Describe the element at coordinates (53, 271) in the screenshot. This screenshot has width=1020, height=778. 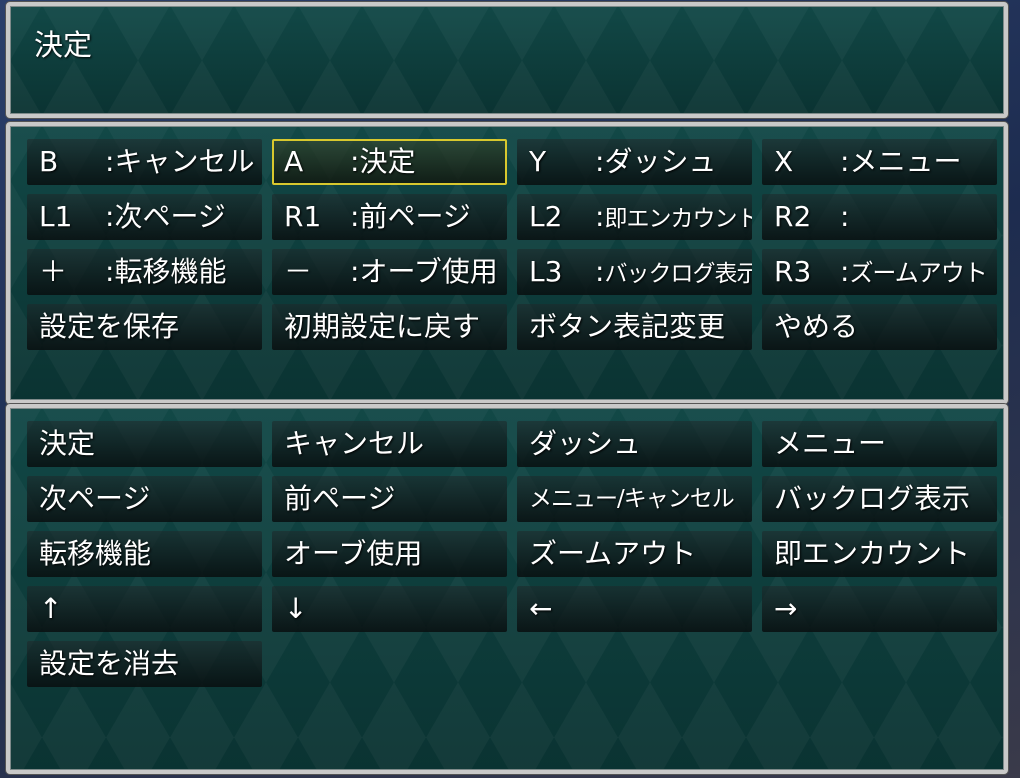
I see `key-label: ＋` at that location.